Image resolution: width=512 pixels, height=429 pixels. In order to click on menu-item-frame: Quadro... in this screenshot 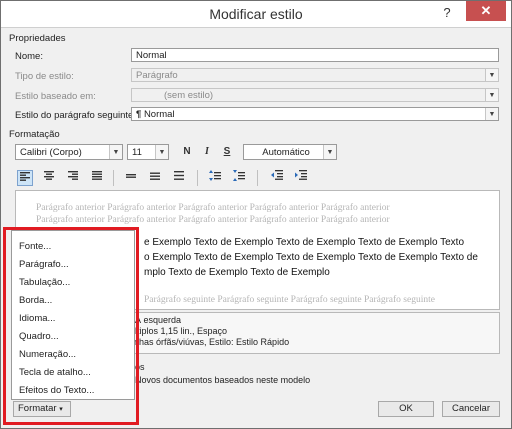, I will do `click(39, 336)`.